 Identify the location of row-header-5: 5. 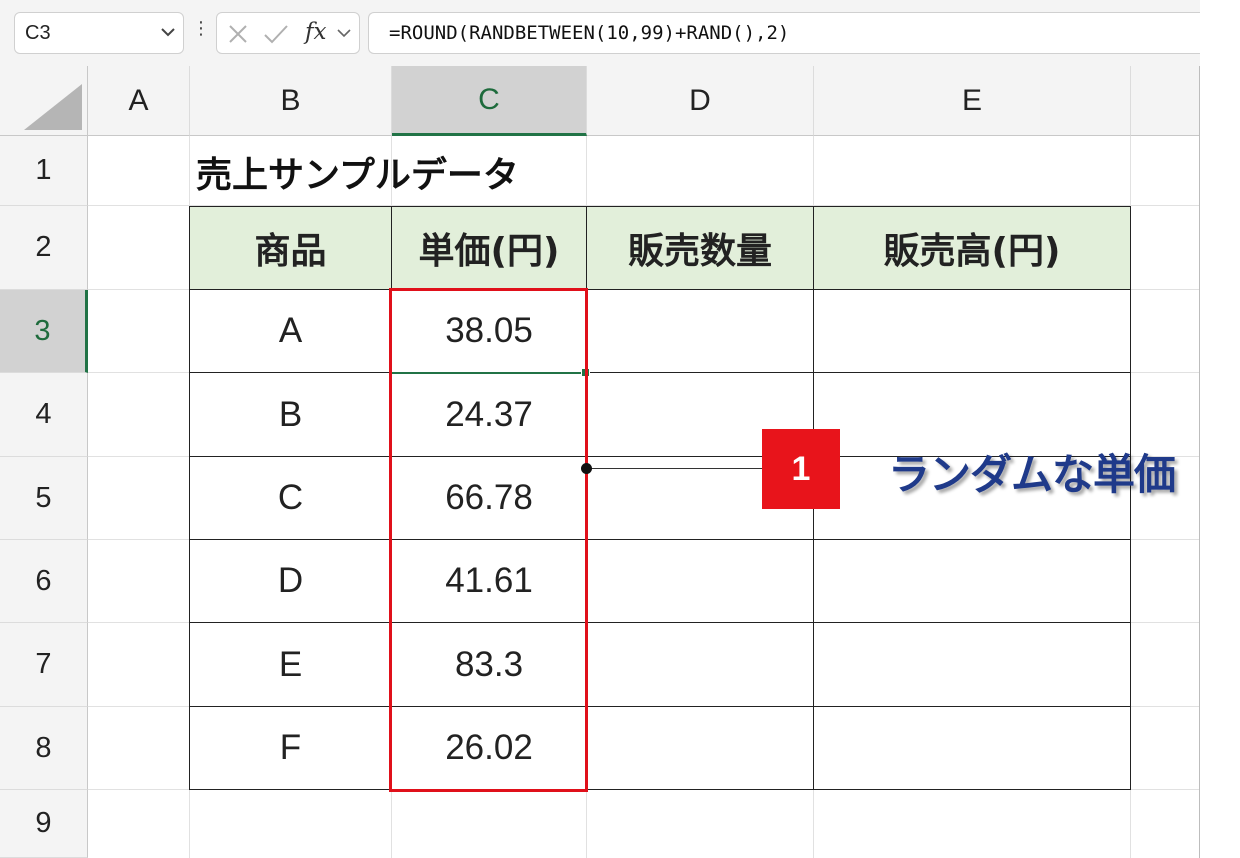
(44, 498).